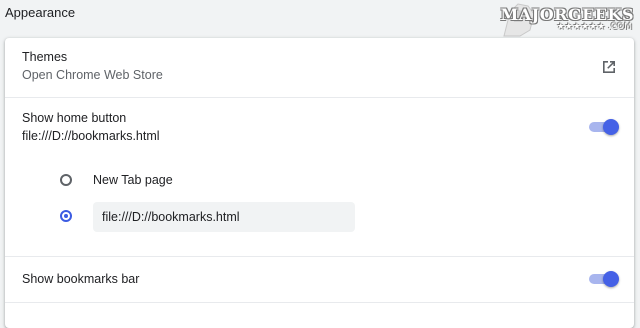  What do you see at coordinates (74, 118) in the screenshot?
I see `home-button-label: Show home button` at bounding box center [74, 118].